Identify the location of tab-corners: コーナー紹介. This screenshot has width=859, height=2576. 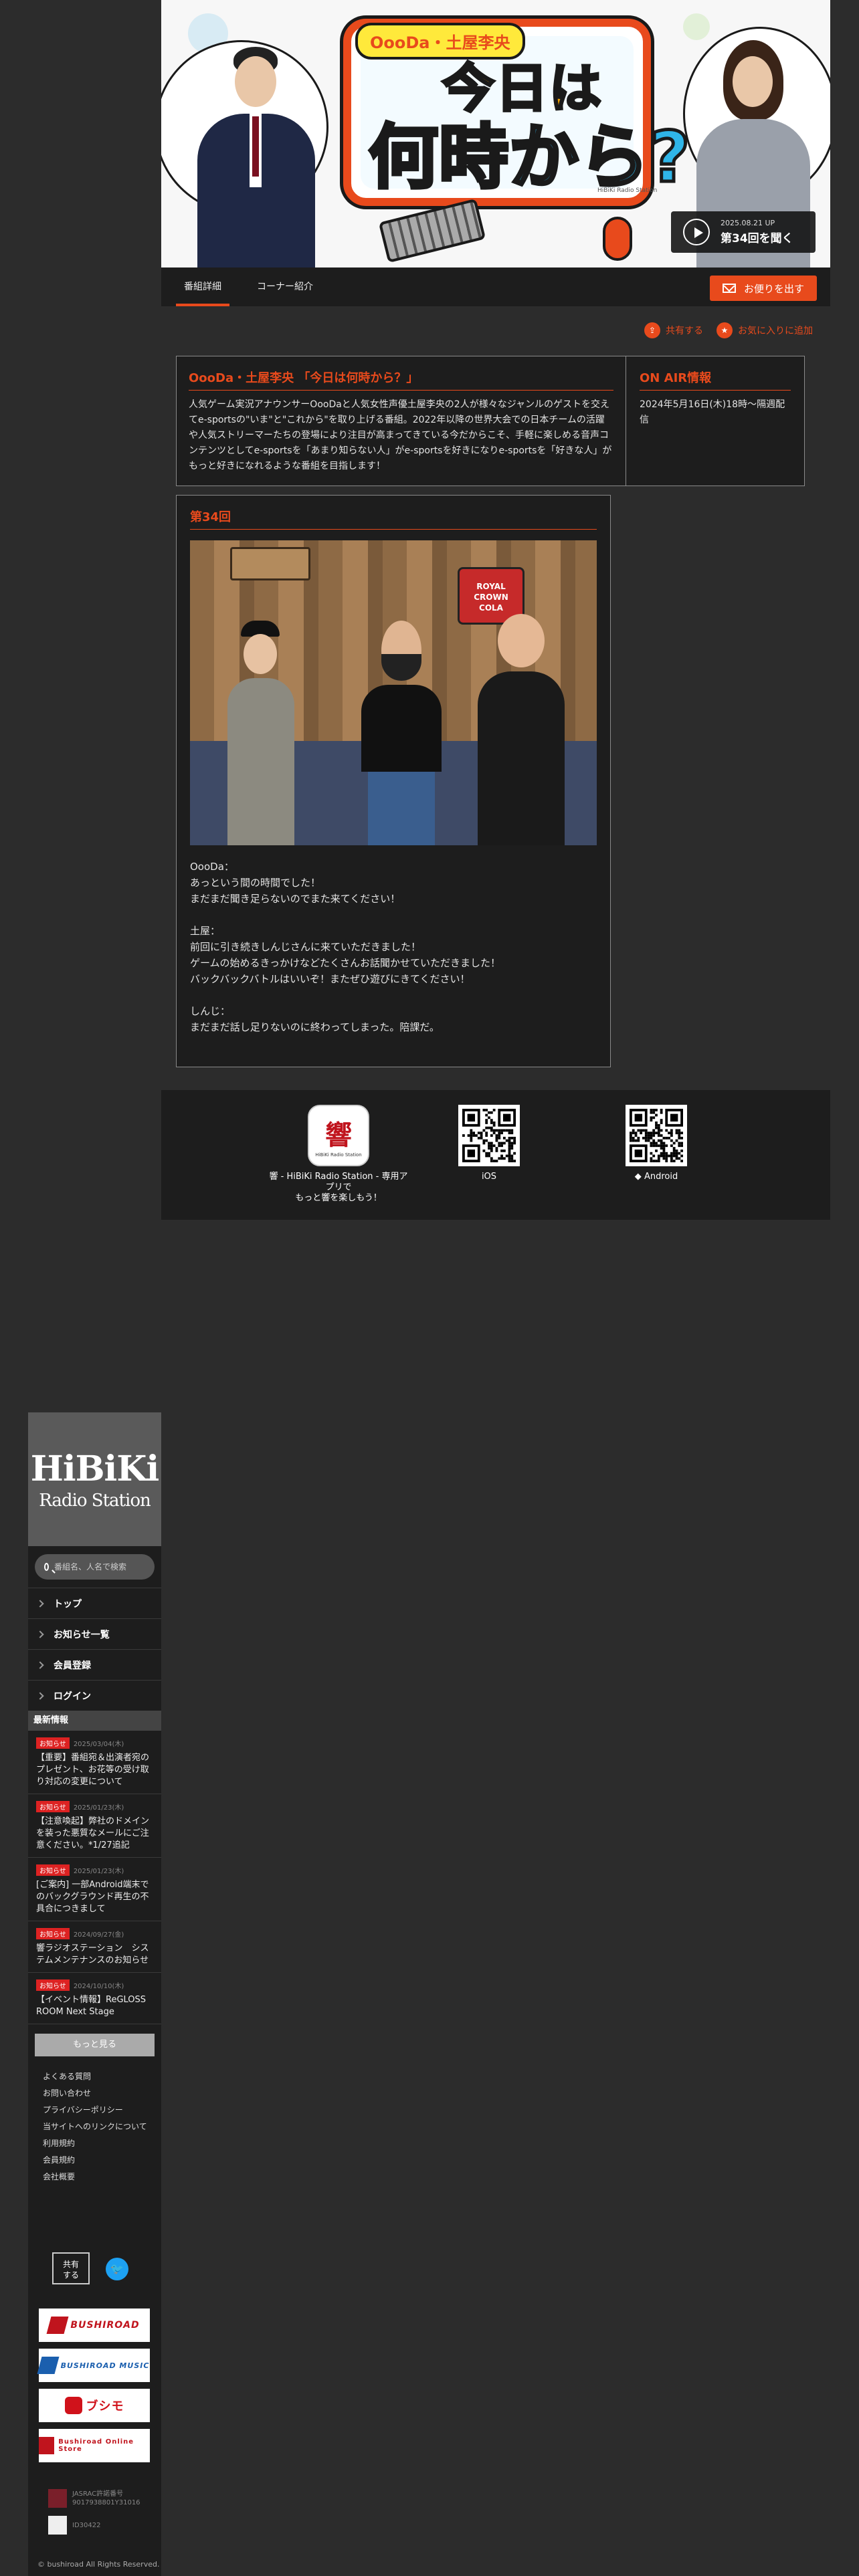
(285, 286).